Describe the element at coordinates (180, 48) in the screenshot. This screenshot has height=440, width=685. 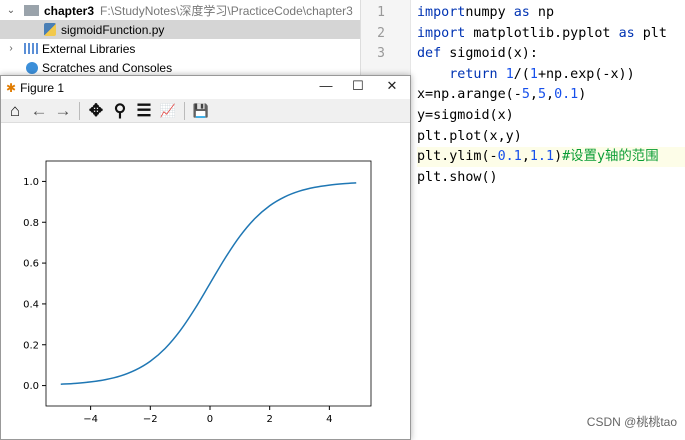
I see `tree-external-libraries: › External Libraries` at that location.